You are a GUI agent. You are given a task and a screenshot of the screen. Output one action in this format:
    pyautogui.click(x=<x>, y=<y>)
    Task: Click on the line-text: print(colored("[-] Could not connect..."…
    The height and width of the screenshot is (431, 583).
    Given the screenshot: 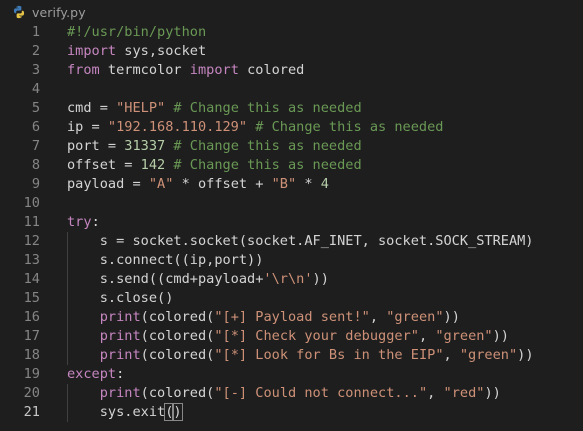 What is the action you would take?
    pyautogui.click(x=284, y=393)
    